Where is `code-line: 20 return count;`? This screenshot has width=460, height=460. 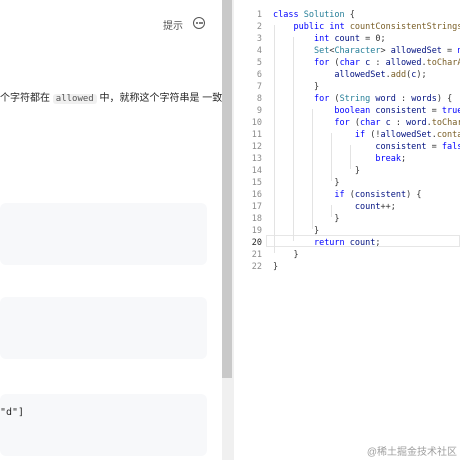 code-line: 20 return count; is located at coordinates (347, 243).